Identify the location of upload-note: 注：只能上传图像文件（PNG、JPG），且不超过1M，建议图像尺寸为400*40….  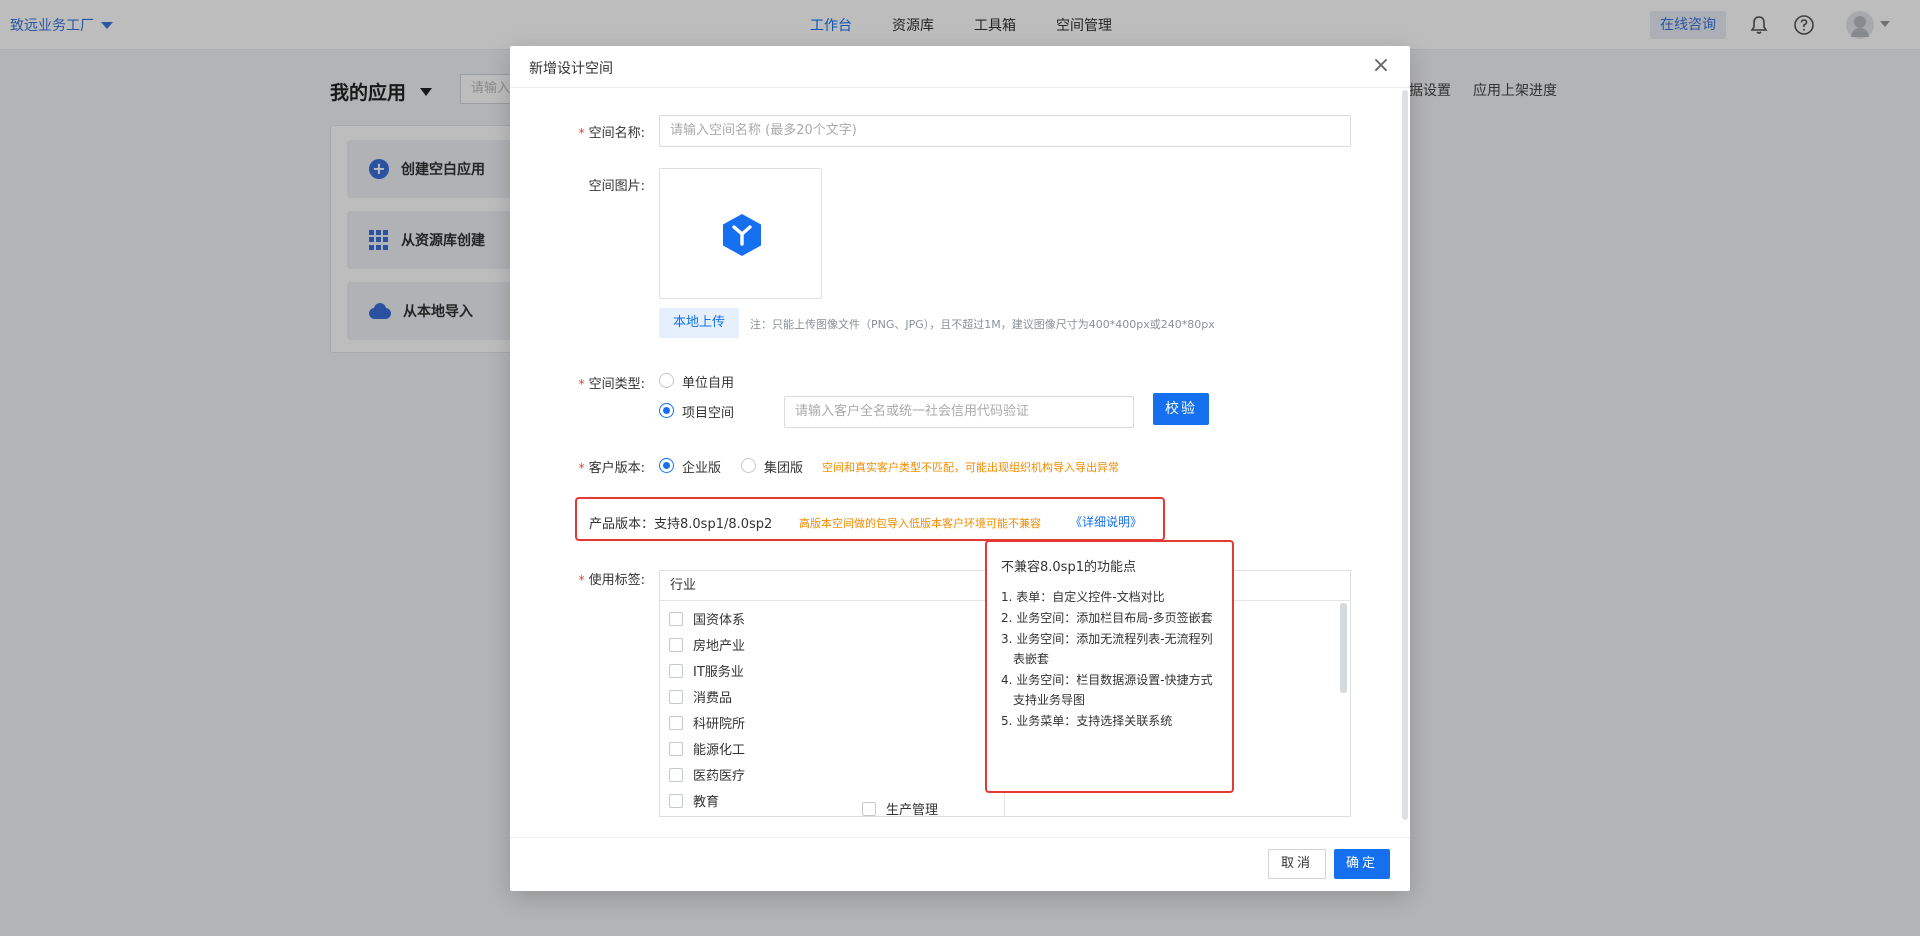
(982, 324).